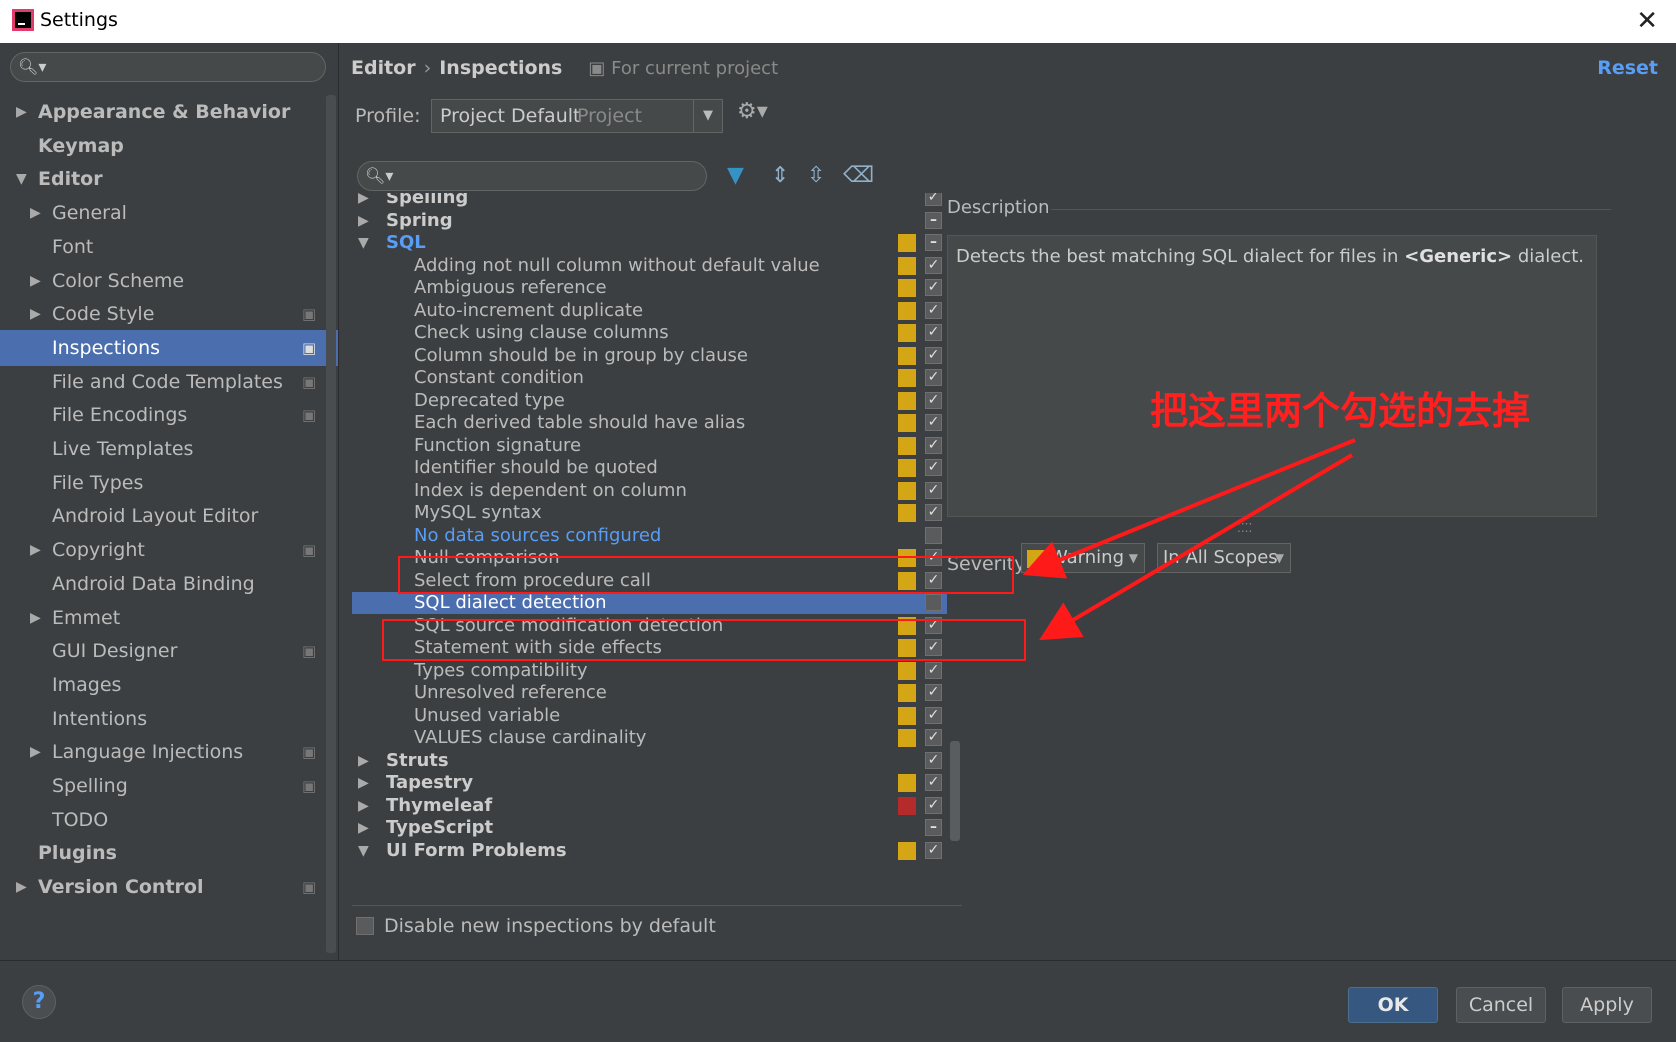  What do you see at coordinates (169, 247) in the screenshot?
I see `sidebar-item-font: Font` at bounding box center [169, 247].